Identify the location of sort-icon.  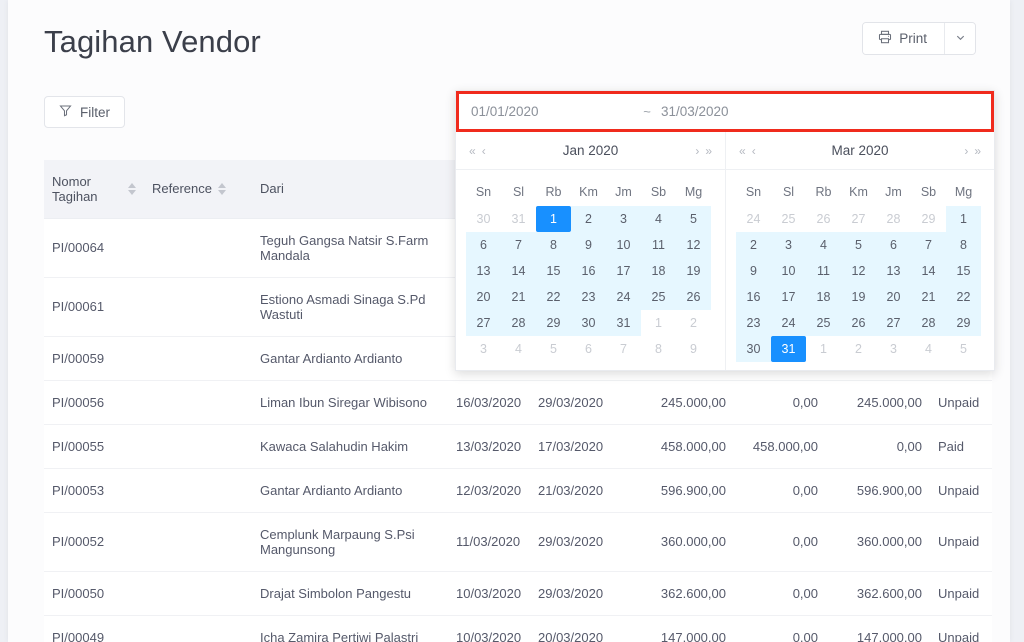
(221, 188).